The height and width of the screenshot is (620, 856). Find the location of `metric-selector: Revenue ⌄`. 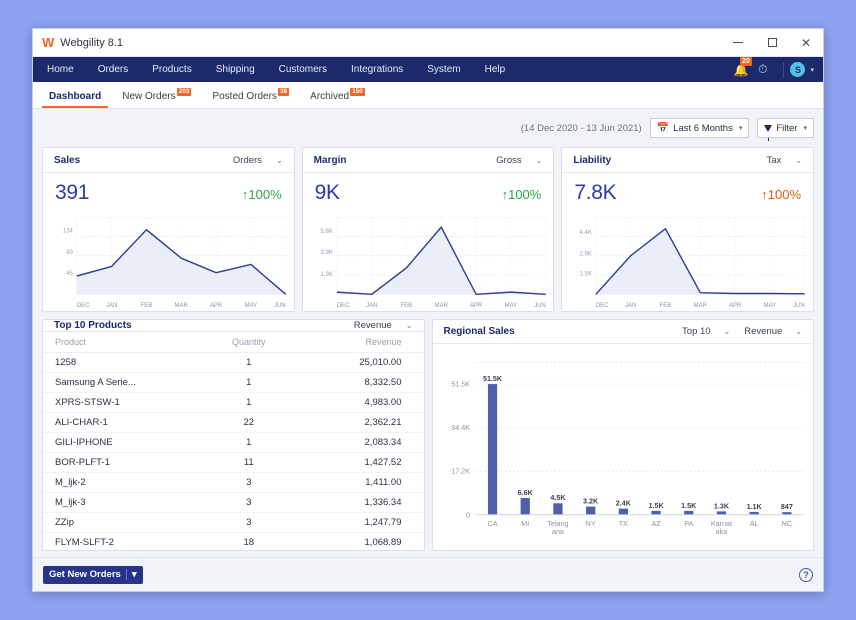

metric-selector: Revenue ⌄ is located at coordinates (773, 331).